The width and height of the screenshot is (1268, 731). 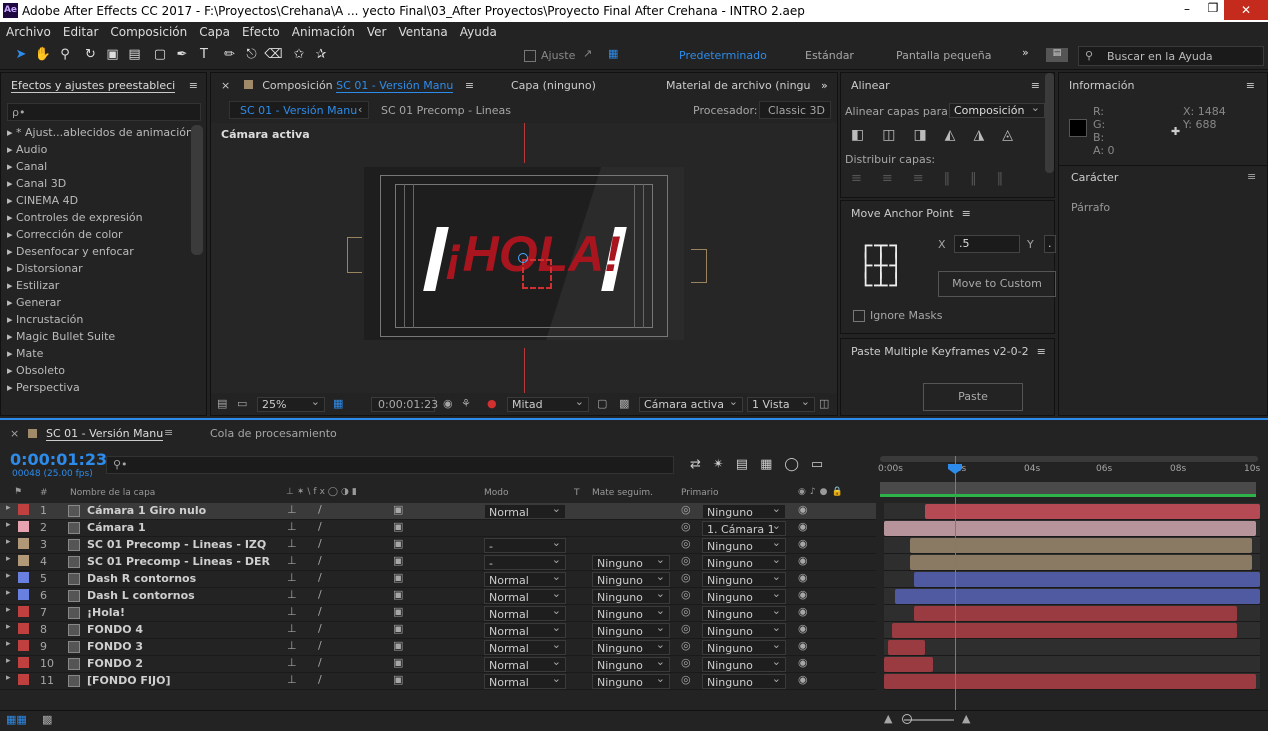 I want to click on align-scrollbar, so click(x=1049, y=123).